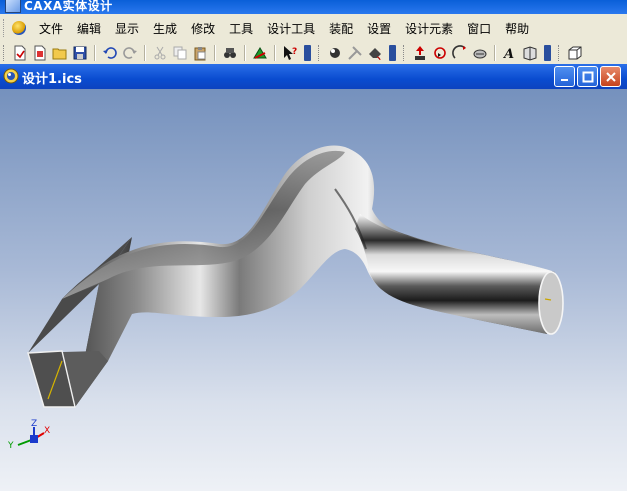 The width and height of the screenshot is (627, 491). Describe the element at coordinates (260, 53) in the screenshot. I see `design-tree-icon` at that location.